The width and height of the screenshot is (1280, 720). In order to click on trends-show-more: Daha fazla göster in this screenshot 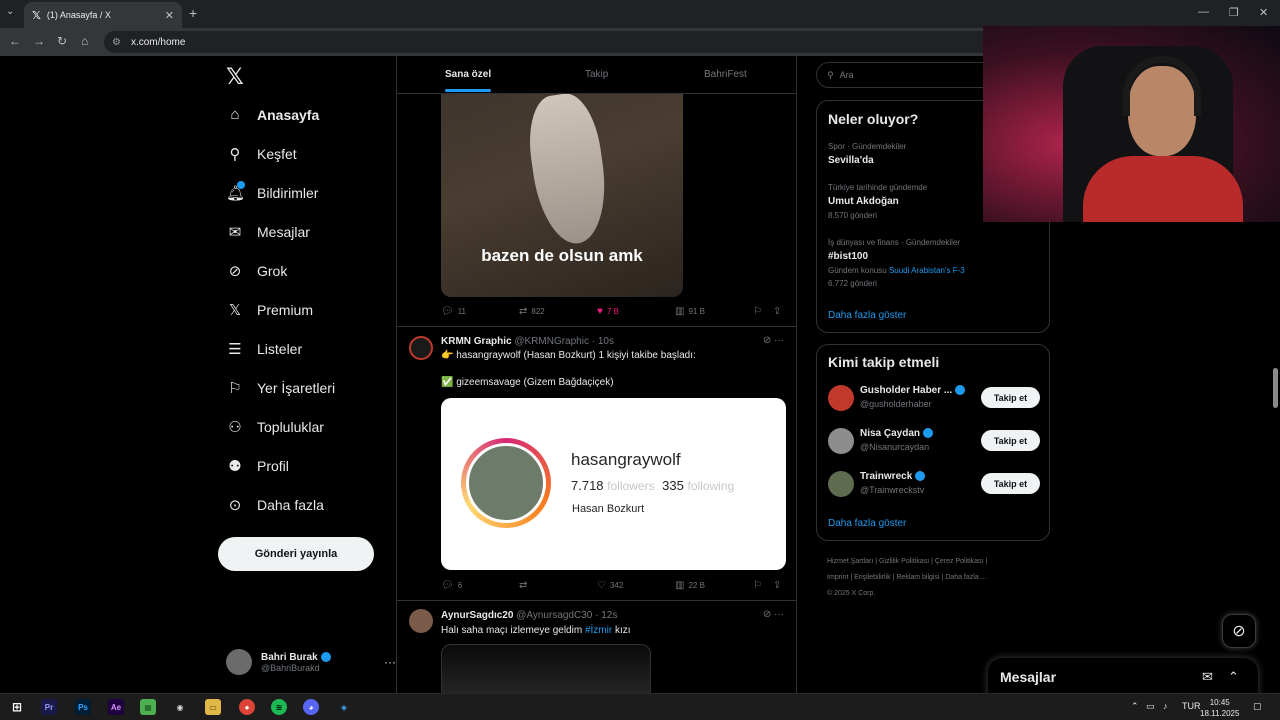, I will do `click(867, 315)`.